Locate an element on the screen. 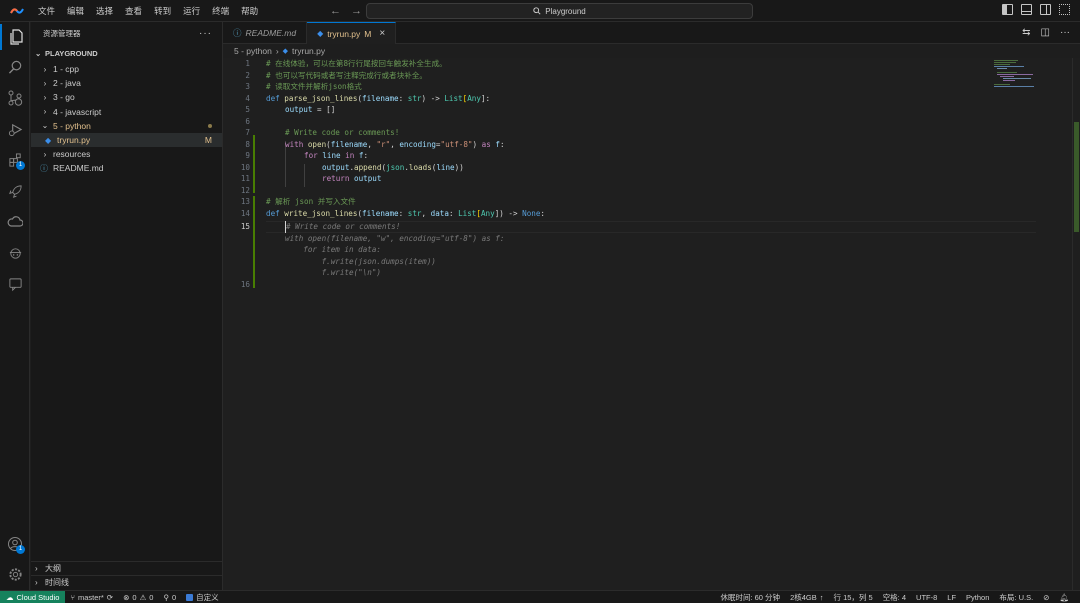 Image resolution: width=1080 pixels, height=603 pixels. outline-section: › 大纲 is located at coordinates (127, 567).